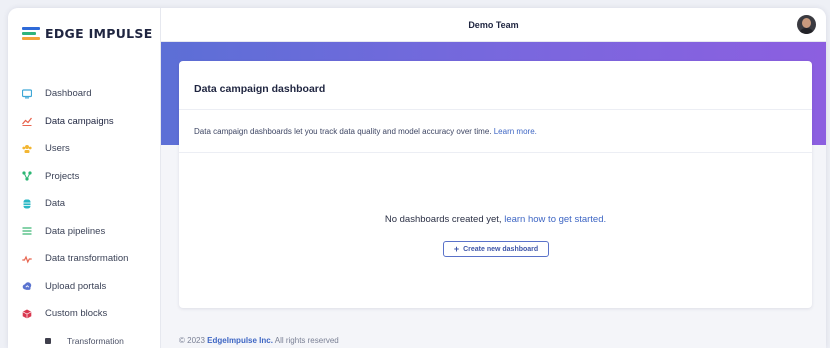 This screenshot has height=348, width=830. What do you see at coordinates (501, 249) in the screenshot?
I see `create-dashboard-label: Create new dashboard` at bounding box center [501, 249].